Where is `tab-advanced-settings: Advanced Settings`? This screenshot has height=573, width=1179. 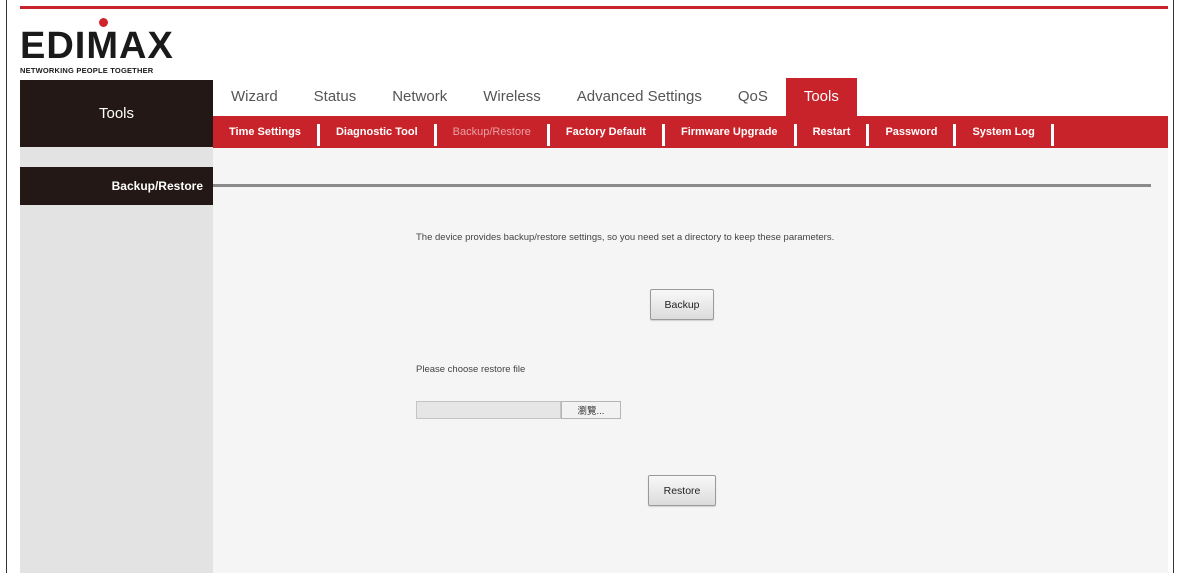
tab-advanced-settings: Advanced Settings is located at coordinates (639, 97).